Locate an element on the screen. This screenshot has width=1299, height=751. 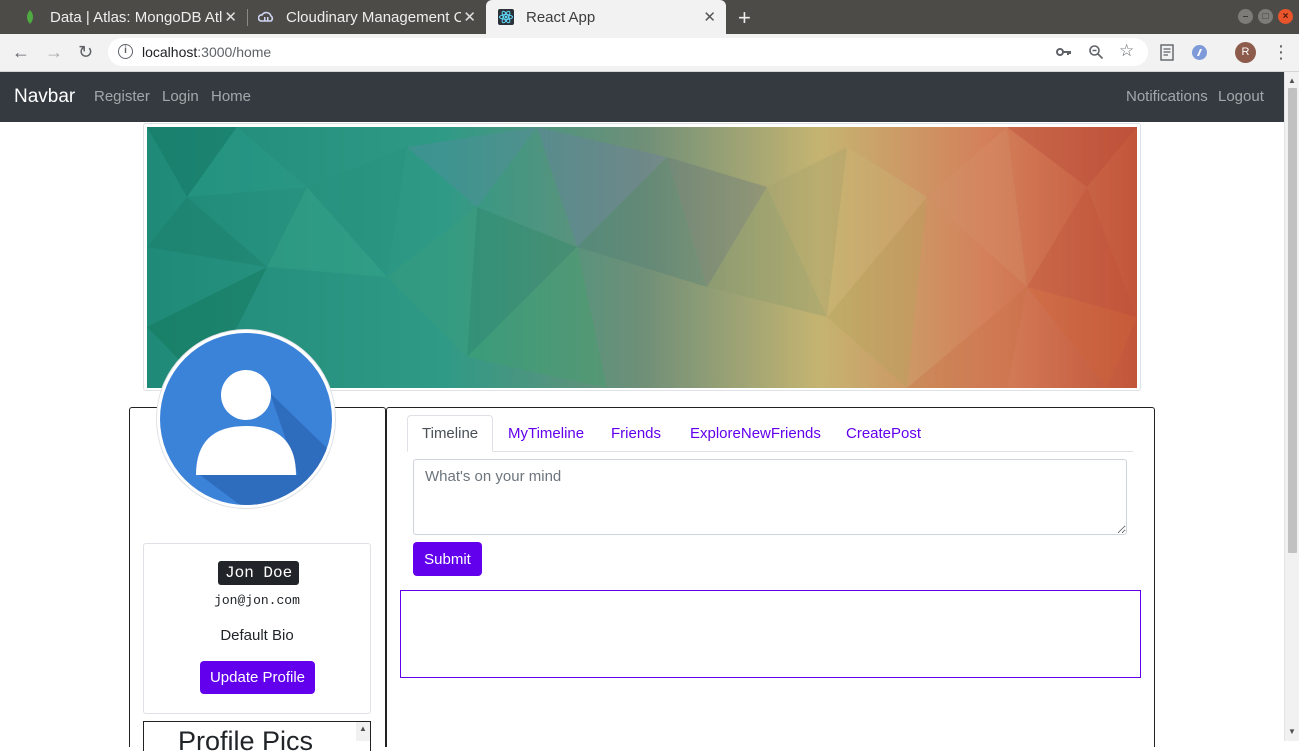
browser-tab-mongodb: Data | Atlas: MongoDB Atlas ✕ is located at coordinates (134, 17).